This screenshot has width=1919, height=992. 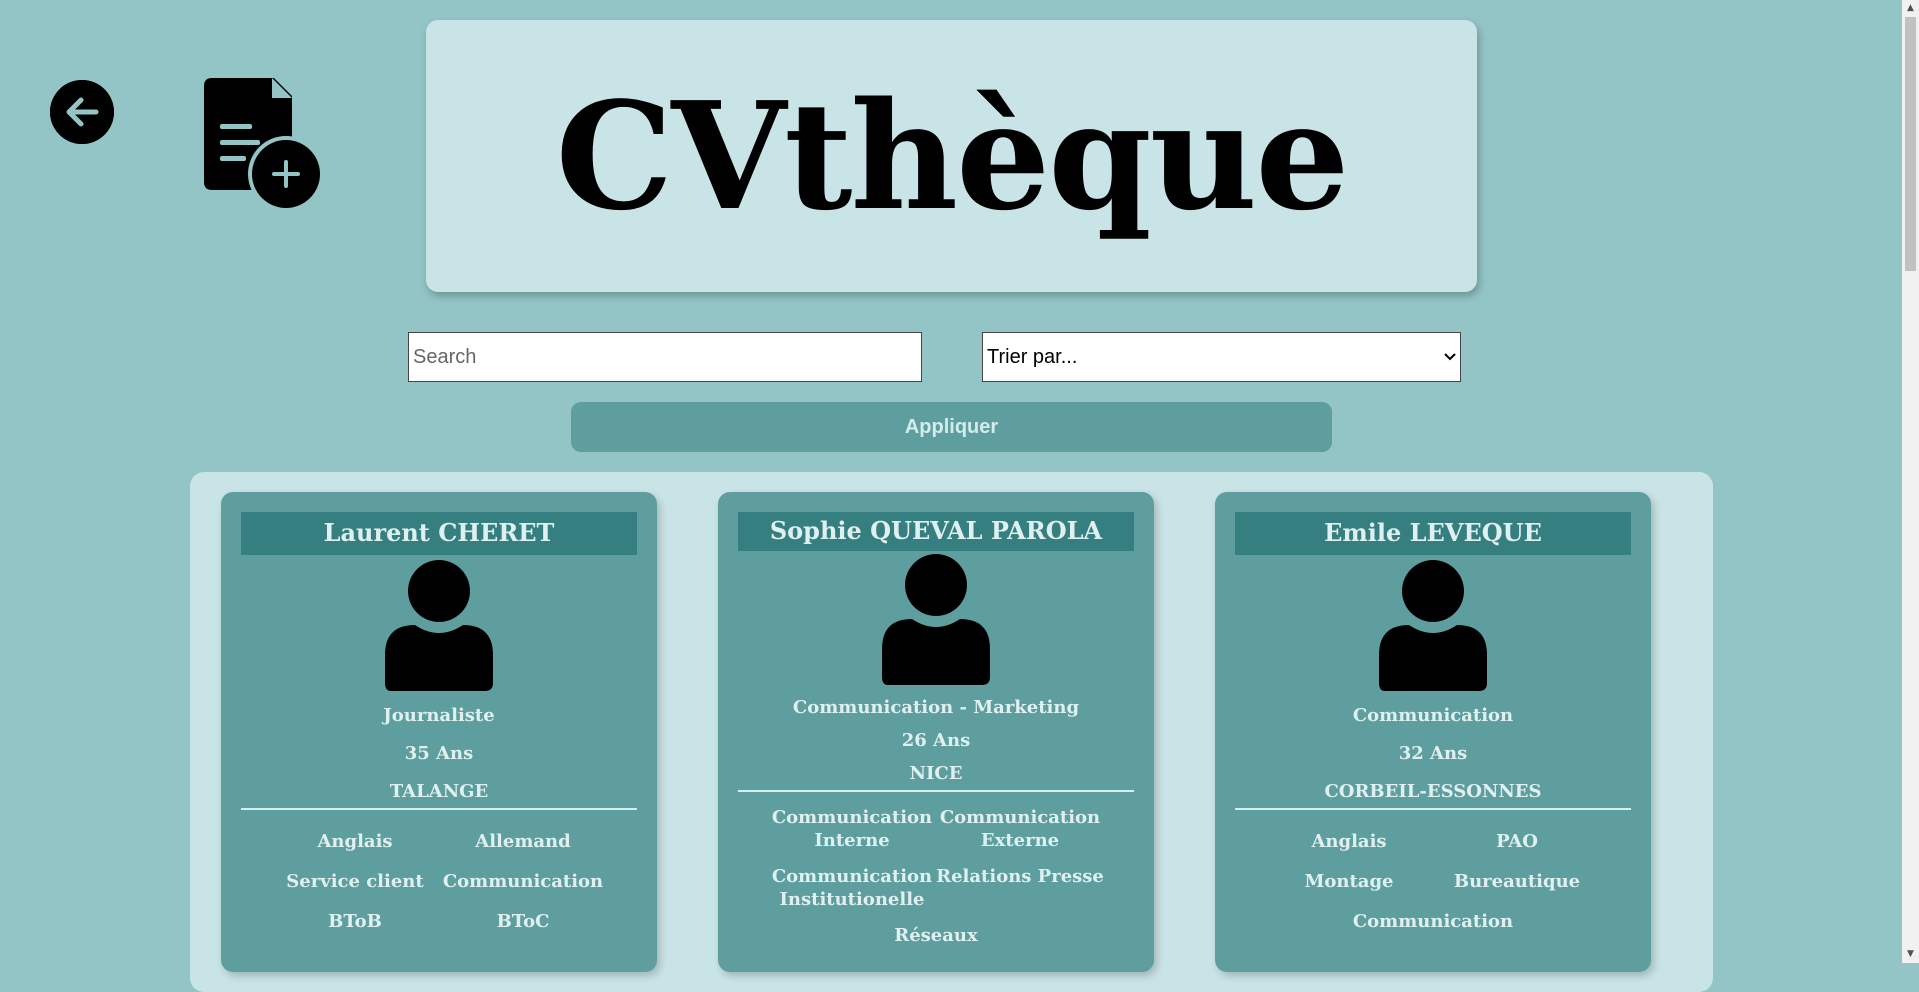 I want to click on candidate-role: Journaliste, so click(x=439, y=715).